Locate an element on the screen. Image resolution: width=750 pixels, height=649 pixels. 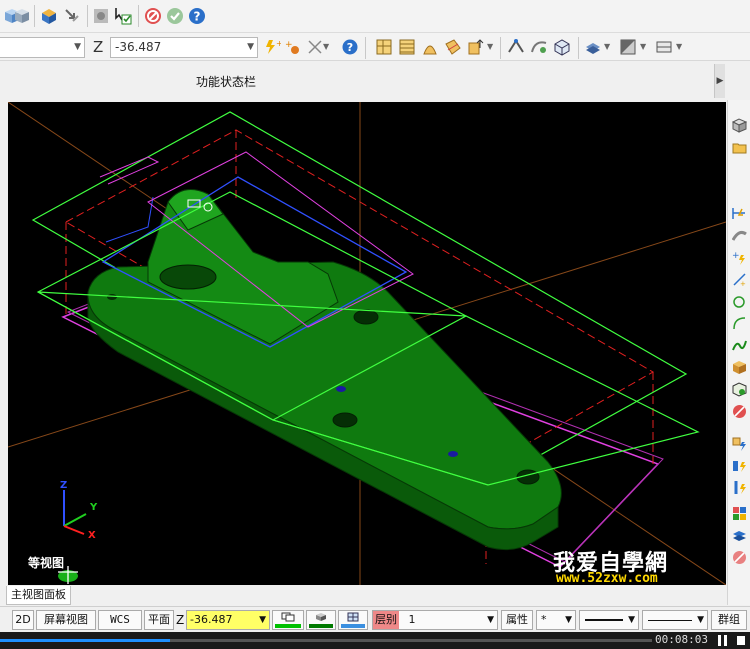
toolpath-2d-icon is located at coordinates (739, 443).